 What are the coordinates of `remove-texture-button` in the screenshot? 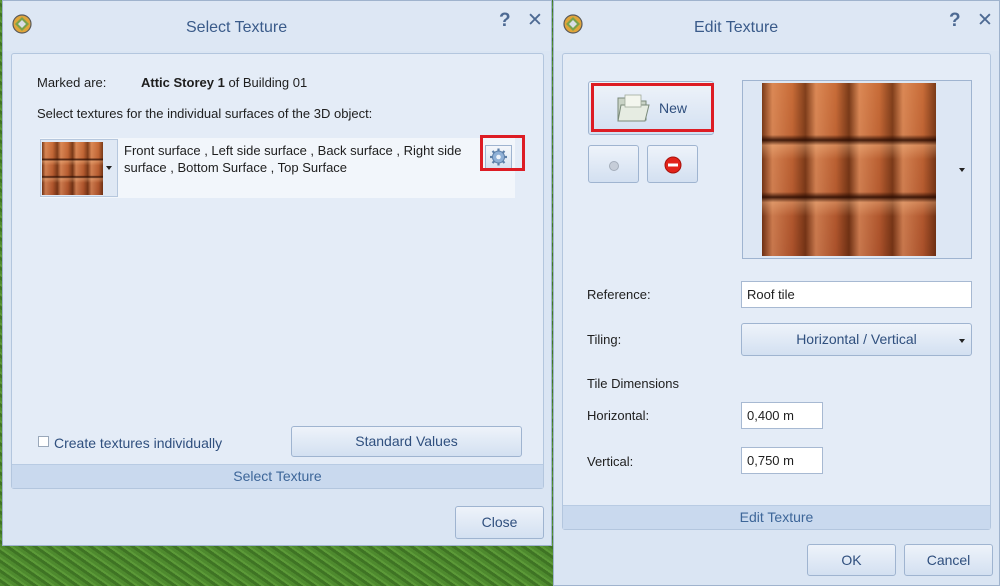 It's located at (672, 164).